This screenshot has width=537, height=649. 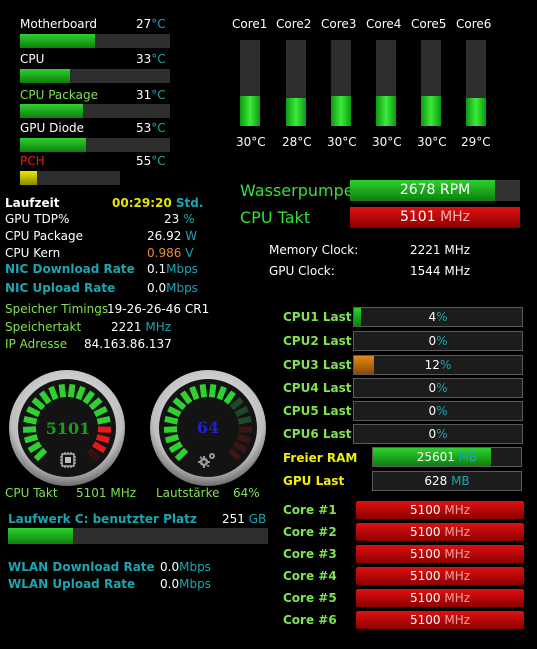 I want to click on core3-clock-label: Core #3, so click(x=310, y=554).